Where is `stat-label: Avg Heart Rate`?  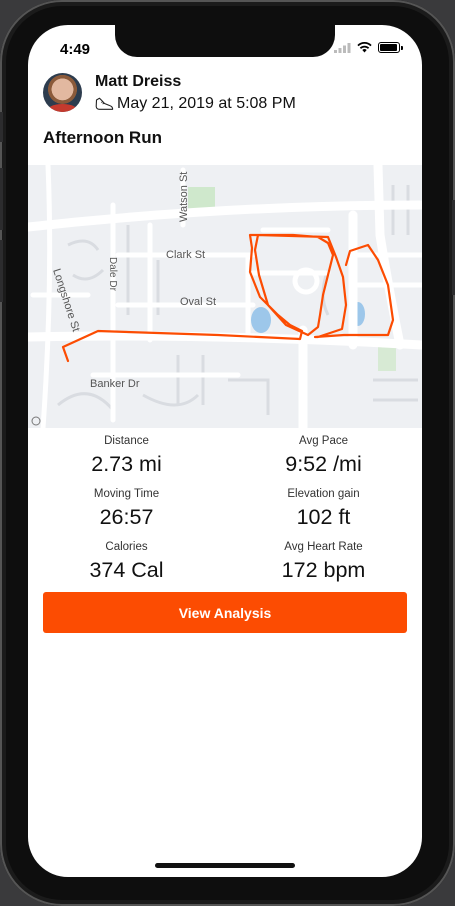 stat-label: Avg Heart Rate is located at coordinates (323, 547).